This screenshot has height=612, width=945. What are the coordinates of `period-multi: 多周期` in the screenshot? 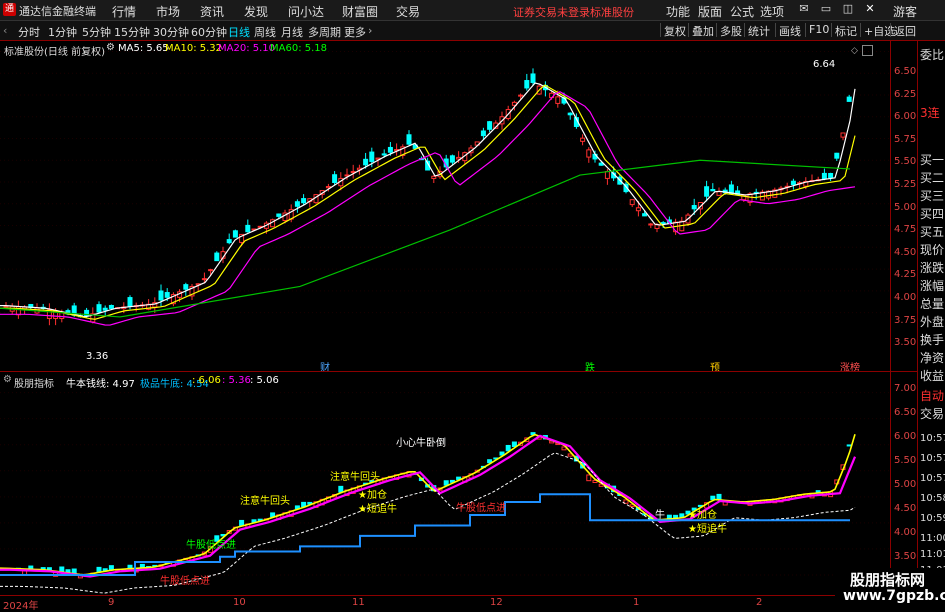 It's located at (324, 32).